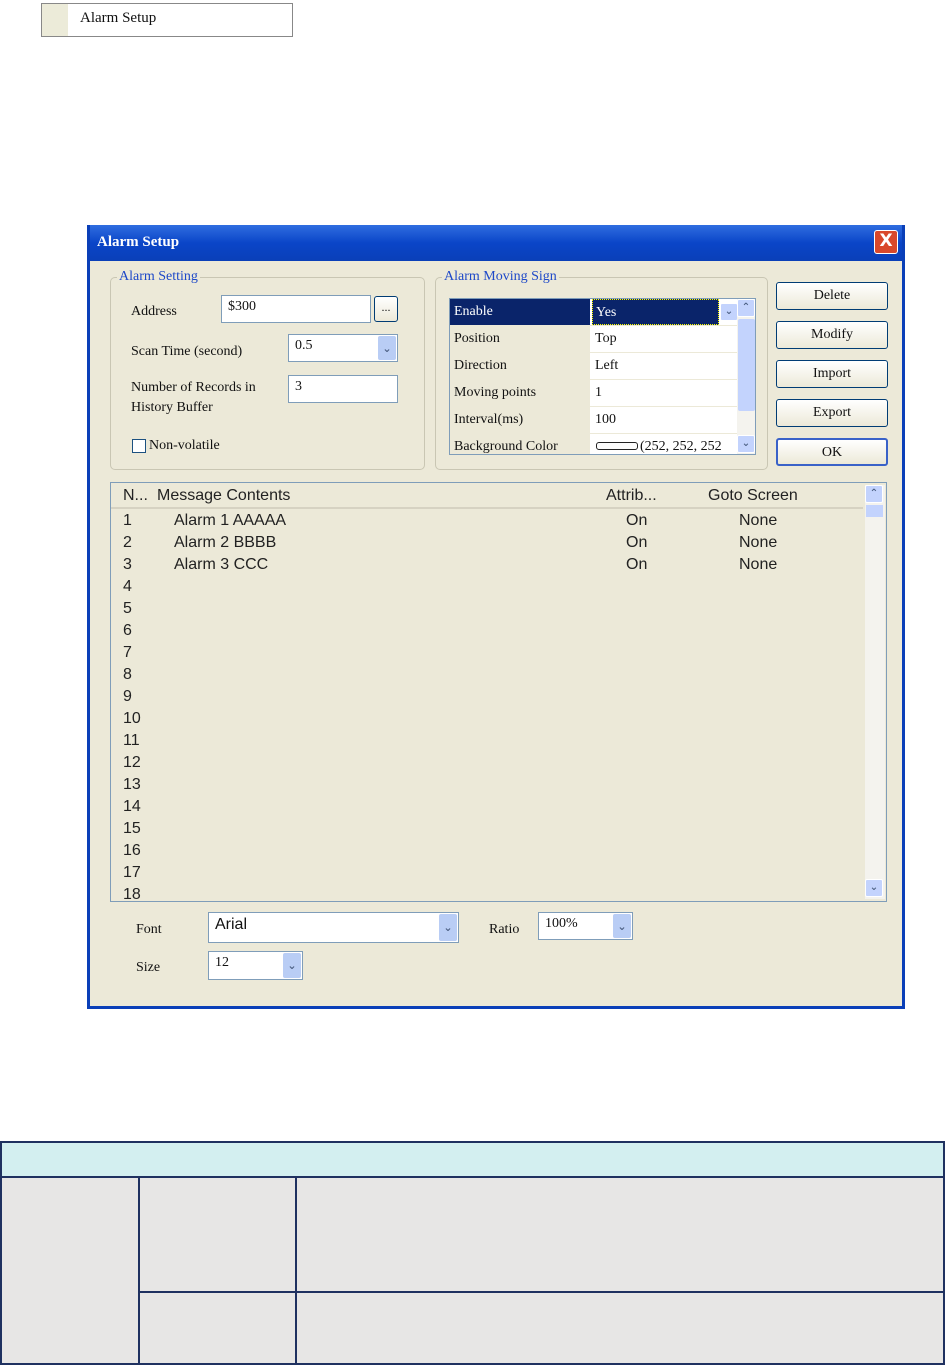  Describe the element at coordinates (593, 393) in the screenshot. I see `property-row: Moving points 1` at that location.